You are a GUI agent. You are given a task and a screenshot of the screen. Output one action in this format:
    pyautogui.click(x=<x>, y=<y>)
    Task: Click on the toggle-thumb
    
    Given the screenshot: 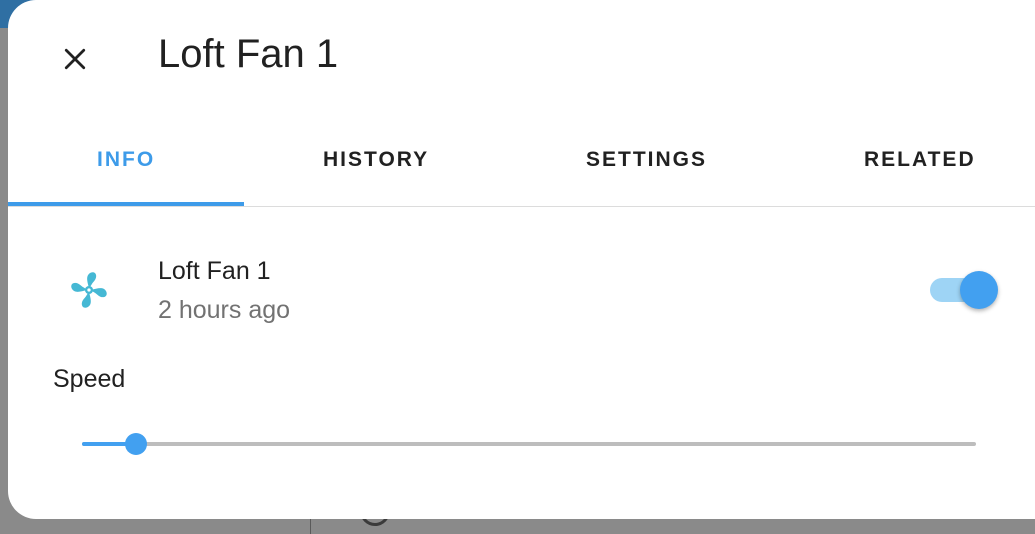 What is the action you would take?
    pyautogui.click(x=979, y=290)
    